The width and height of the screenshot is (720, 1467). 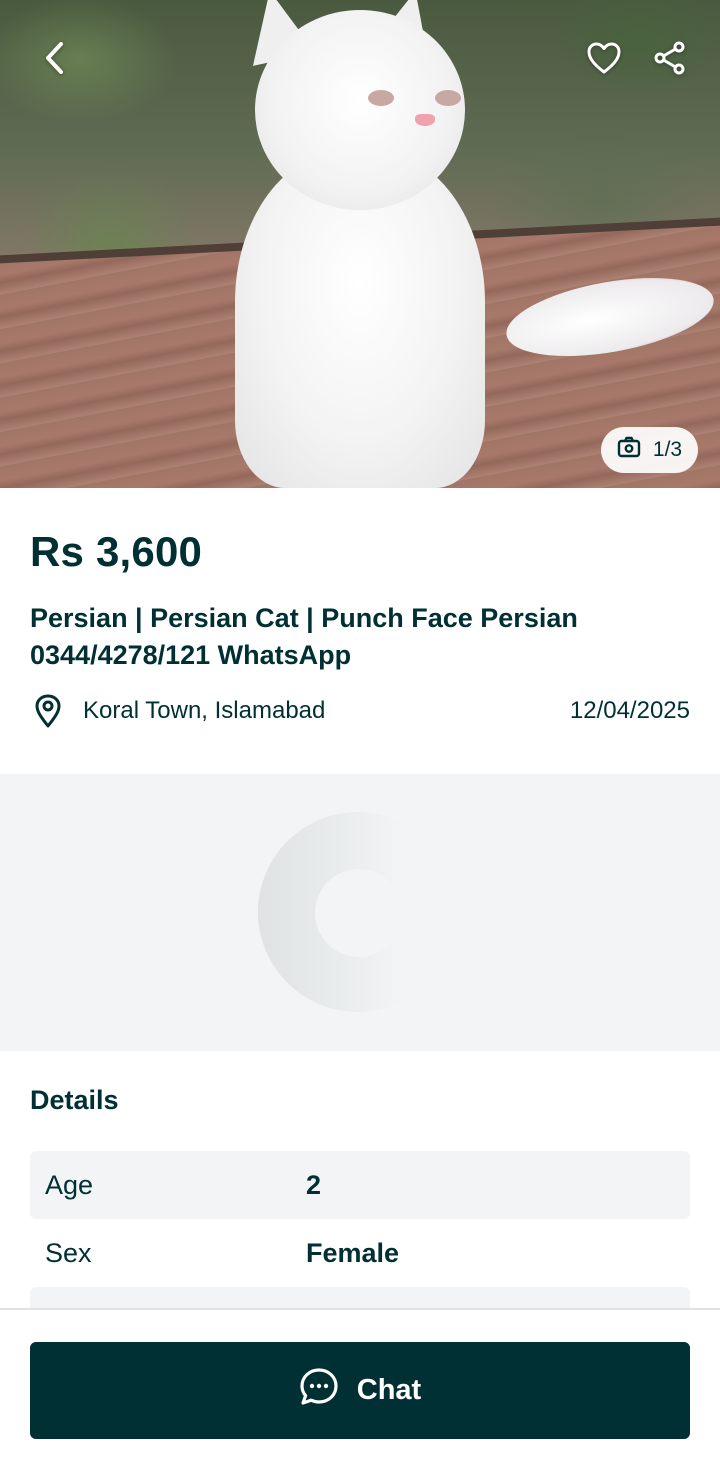 What do you see at coordinates (667, 449) in the screenshot?
I see `photo-counter-text: 1/3` at bounding box center [667, 449].